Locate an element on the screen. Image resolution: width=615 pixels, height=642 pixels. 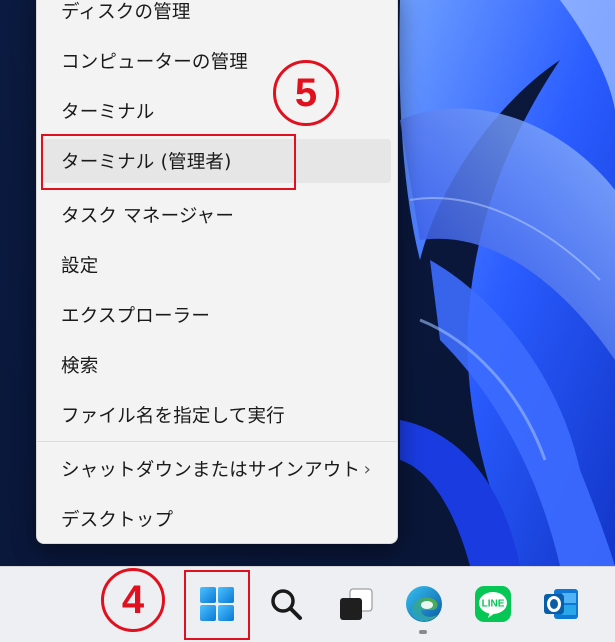
menu-item-run: ファイル名を指定して実行 is located at coordinates (217, 415).